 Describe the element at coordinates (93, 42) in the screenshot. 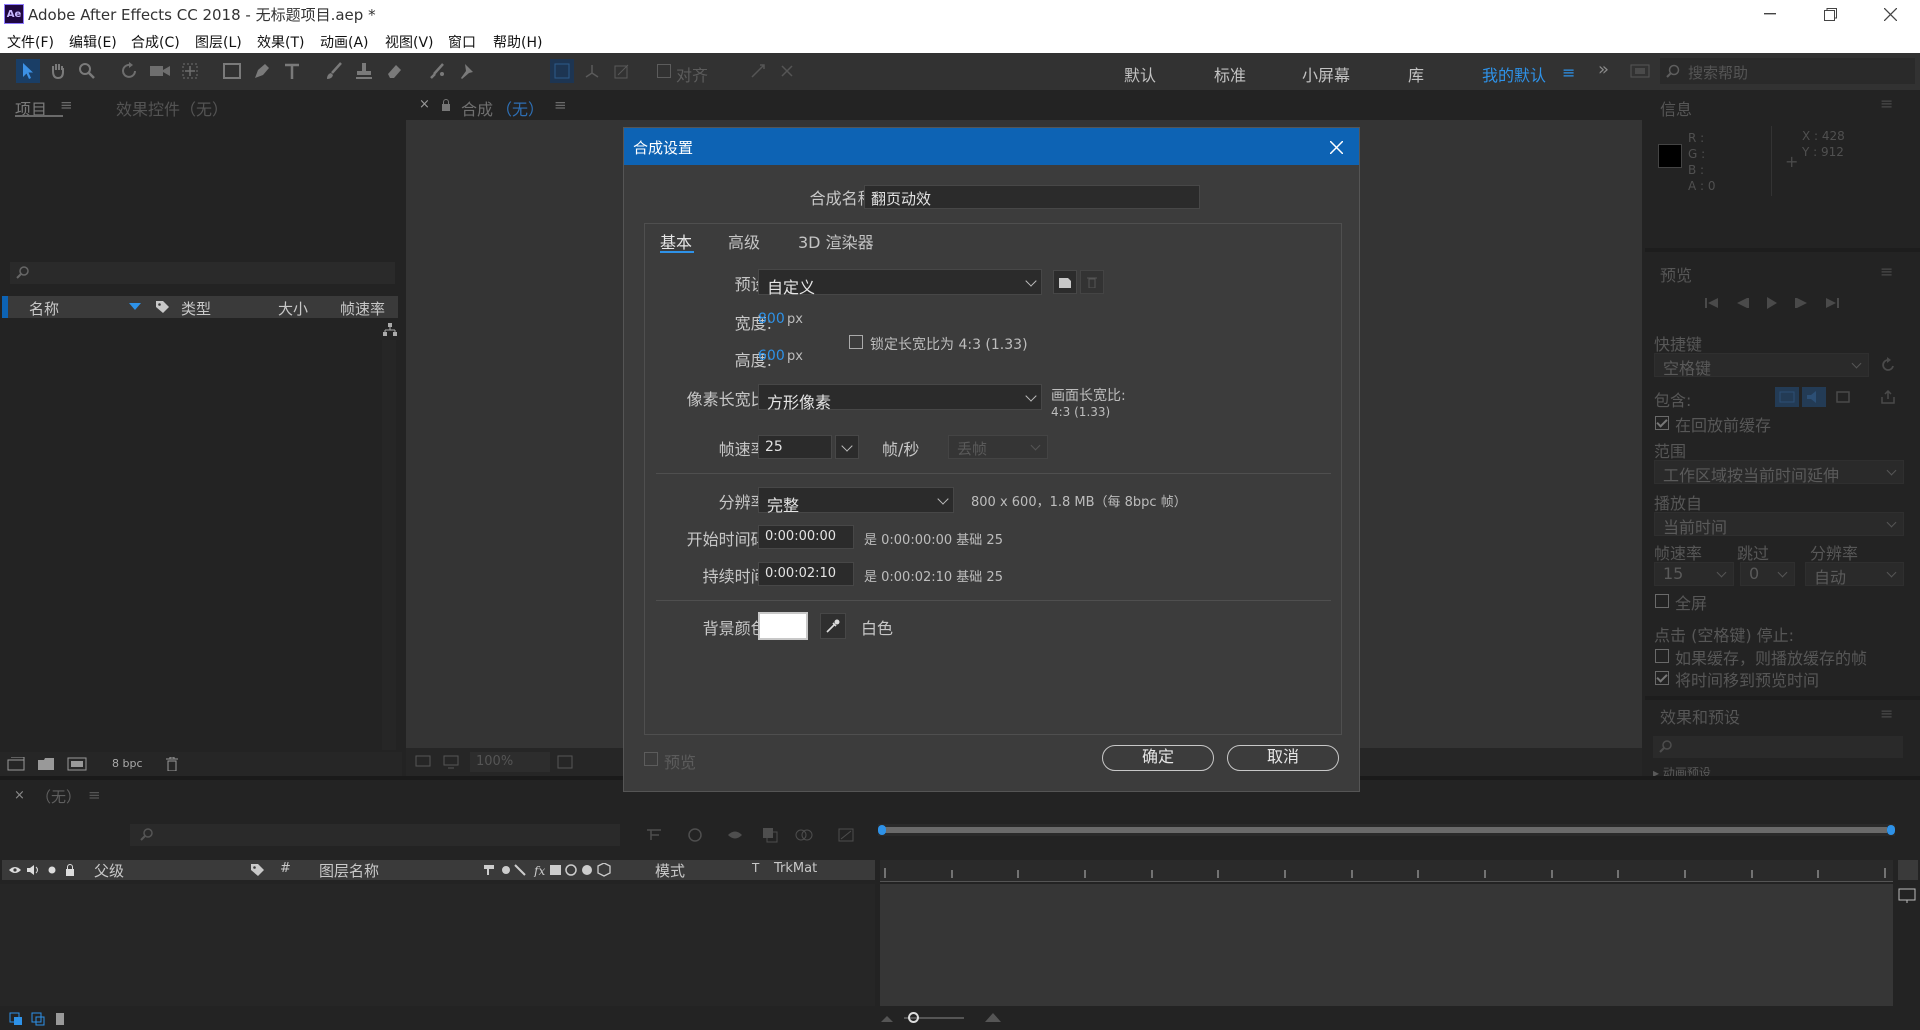

I see `menu-edit: 编辑(E)` at that location.